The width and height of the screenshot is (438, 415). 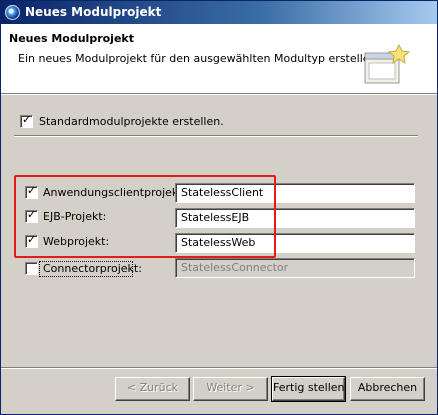 I want to click on standard-projects-checkbox: ✓, so click(x=26, y=120).